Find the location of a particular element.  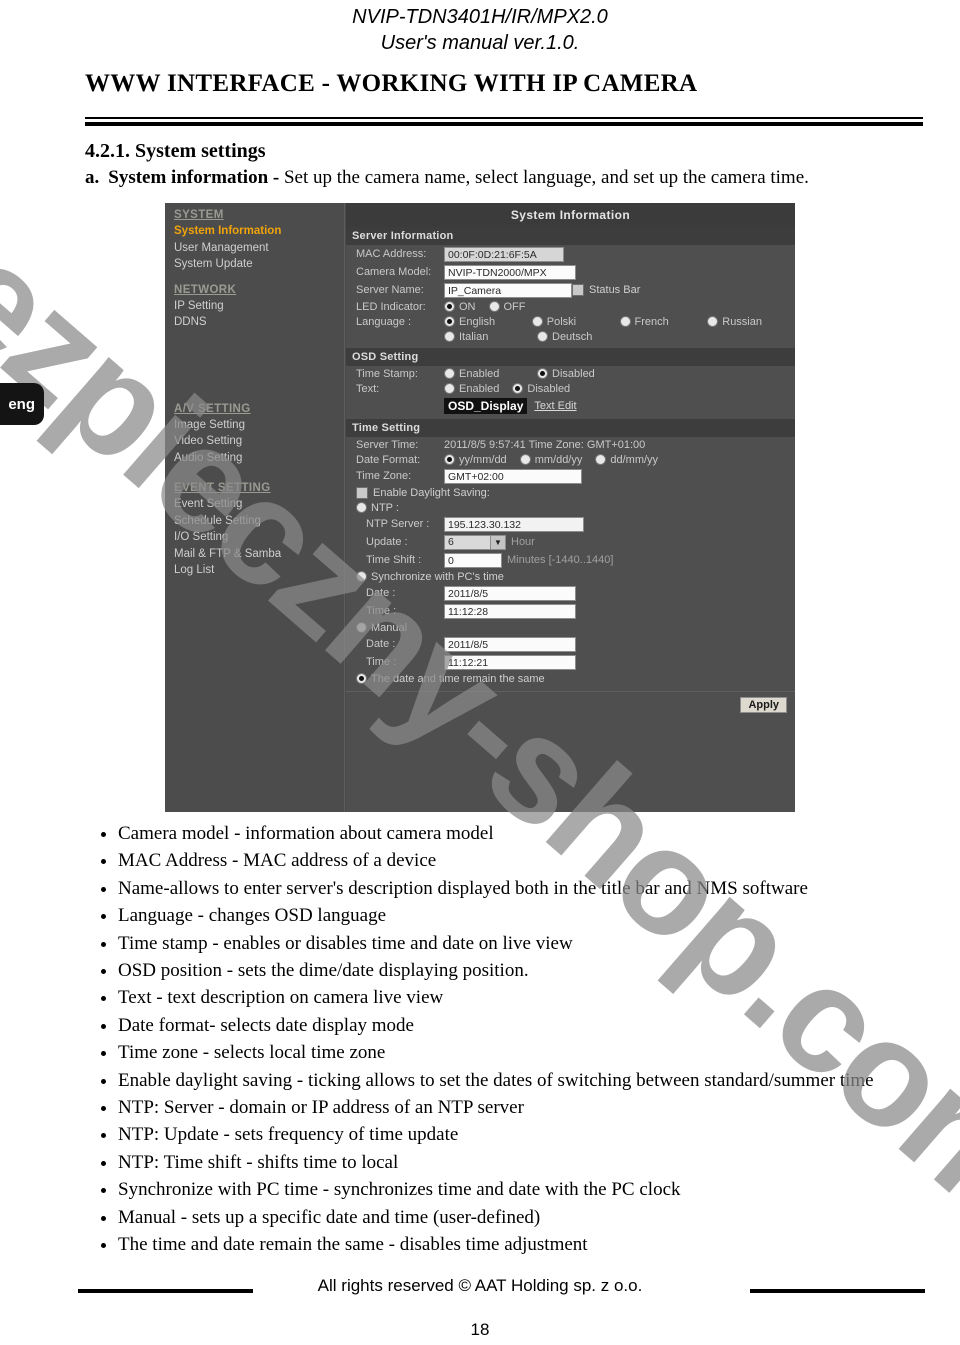

language-italian-radio is located at coordinates (449, 336).